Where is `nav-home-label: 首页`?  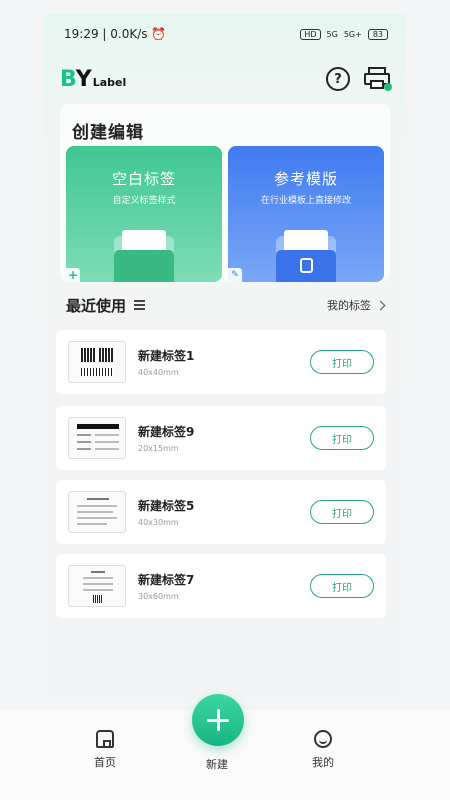
nav-home-label: 首页 is located at coordinates (105, 762).